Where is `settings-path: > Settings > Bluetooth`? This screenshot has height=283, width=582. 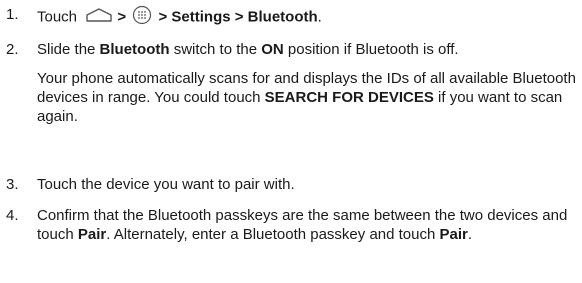
settings-path: > Settings > Bluetooth is located at coordinates (238, 17).